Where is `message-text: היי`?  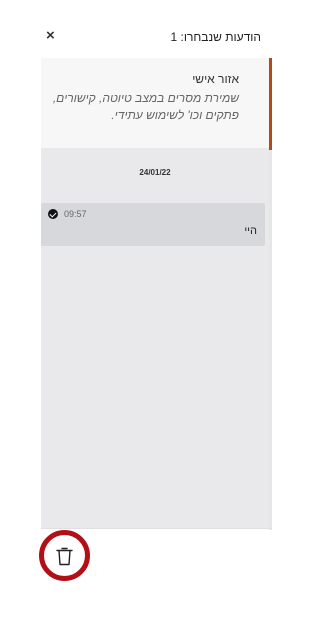 message-text: היי is located at coordinates (250, 231).